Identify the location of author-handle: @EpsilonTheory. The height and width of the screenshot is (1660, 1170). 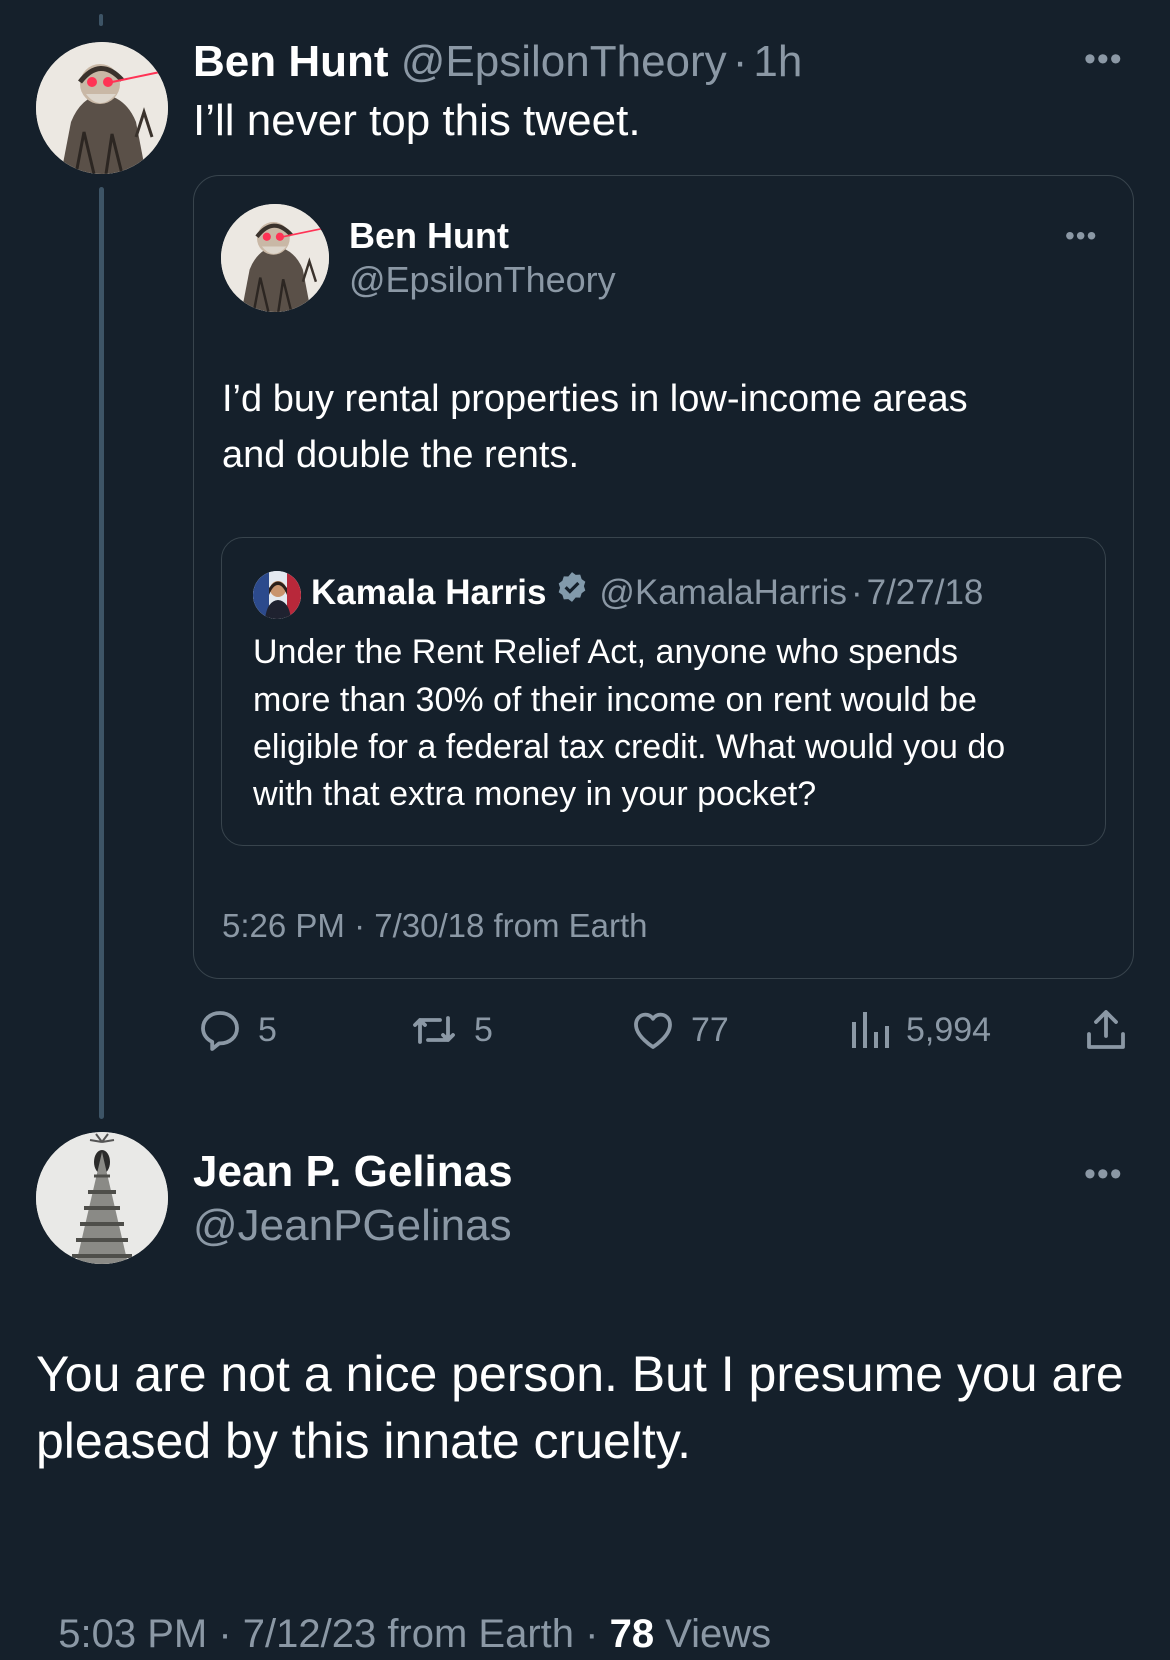
(564, 61).